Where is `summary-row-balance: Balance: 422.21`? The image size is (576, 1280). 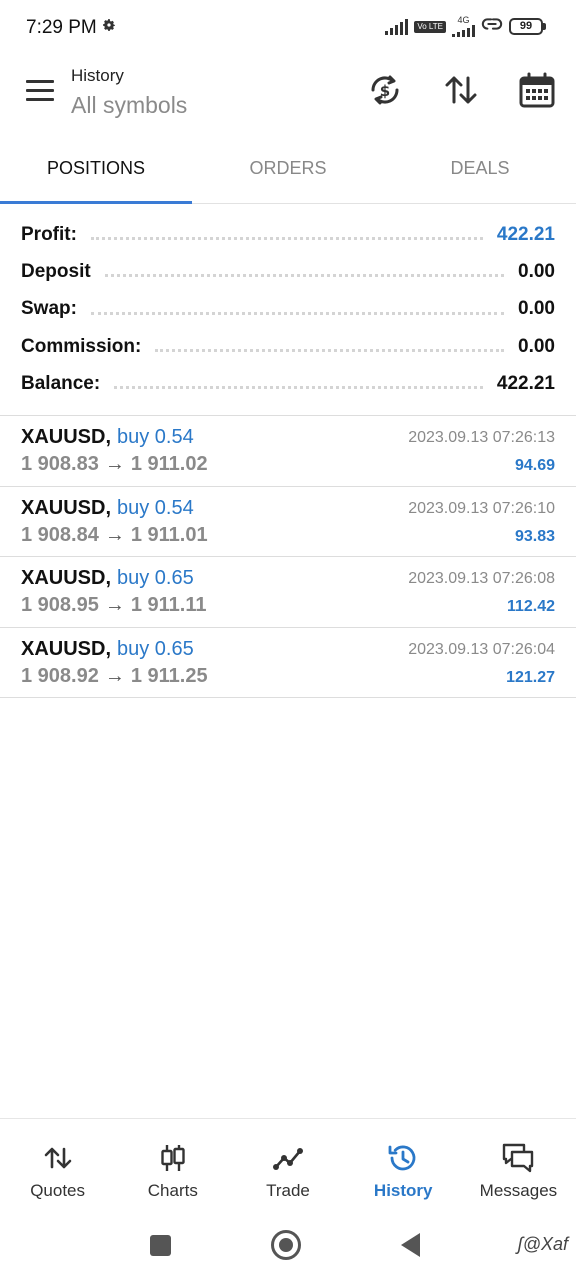 summary-row-balance: Balance: 422.21 is located at coordinates (288, 383).